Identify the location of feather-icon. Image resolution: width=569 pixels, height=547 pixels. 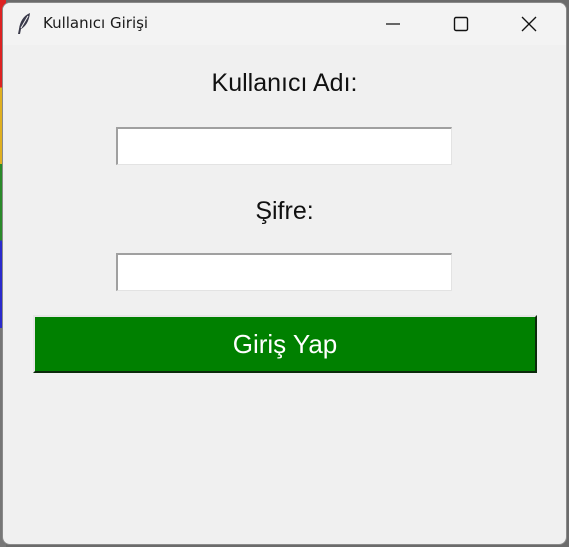
(25, 24).